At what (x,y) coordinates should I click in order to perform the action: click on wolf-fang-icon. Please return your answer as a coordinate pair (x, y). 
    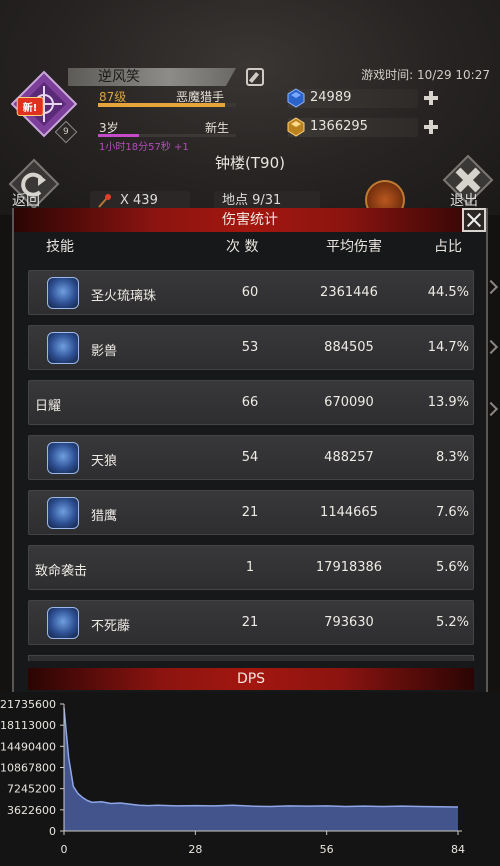
    Looking at the image, I should click on (63, 458).